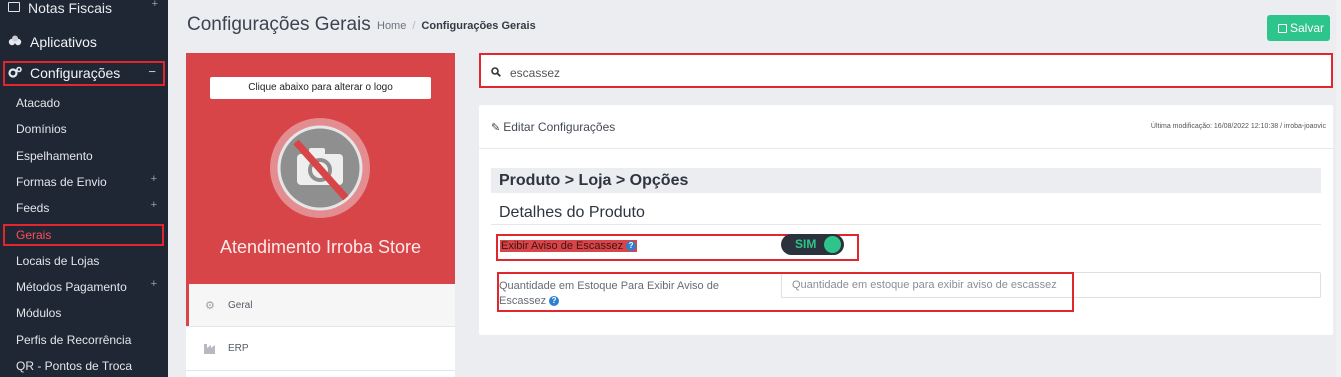 This screenshot has height=377, width=1341. Describe the element at coordinates (906, 70) in the screenshot. I see `search-input: escassez` at that location.